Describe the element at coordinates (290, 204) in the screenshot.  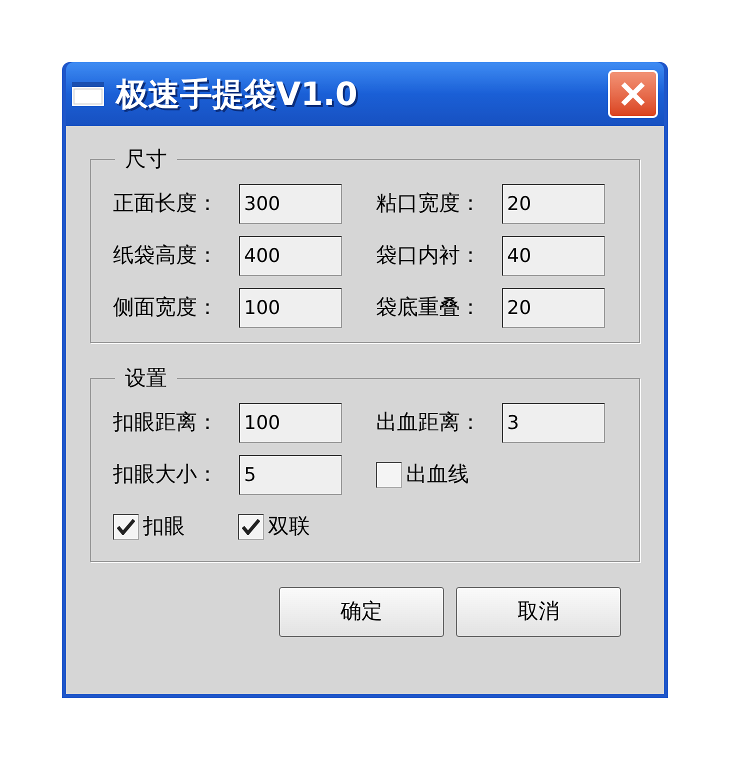
I see `input-field: 300` at that location.